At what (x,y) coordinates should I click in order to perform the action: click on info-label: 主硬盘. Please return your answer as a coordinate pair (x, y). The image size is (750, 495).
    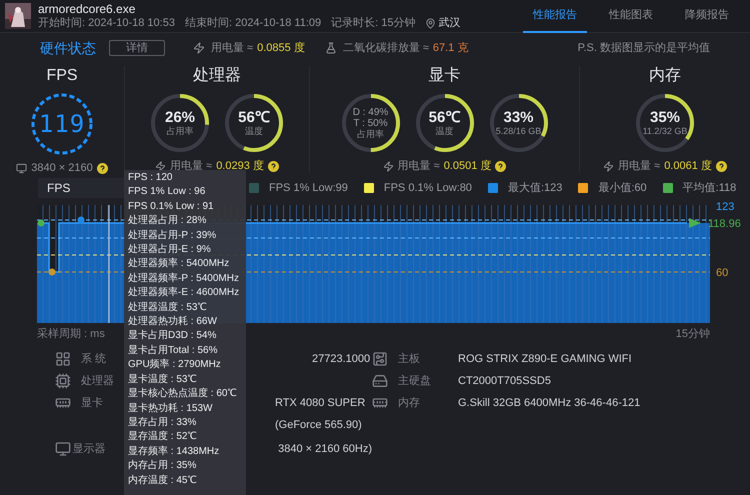
    Looking at the image, I should click on (414, 380).